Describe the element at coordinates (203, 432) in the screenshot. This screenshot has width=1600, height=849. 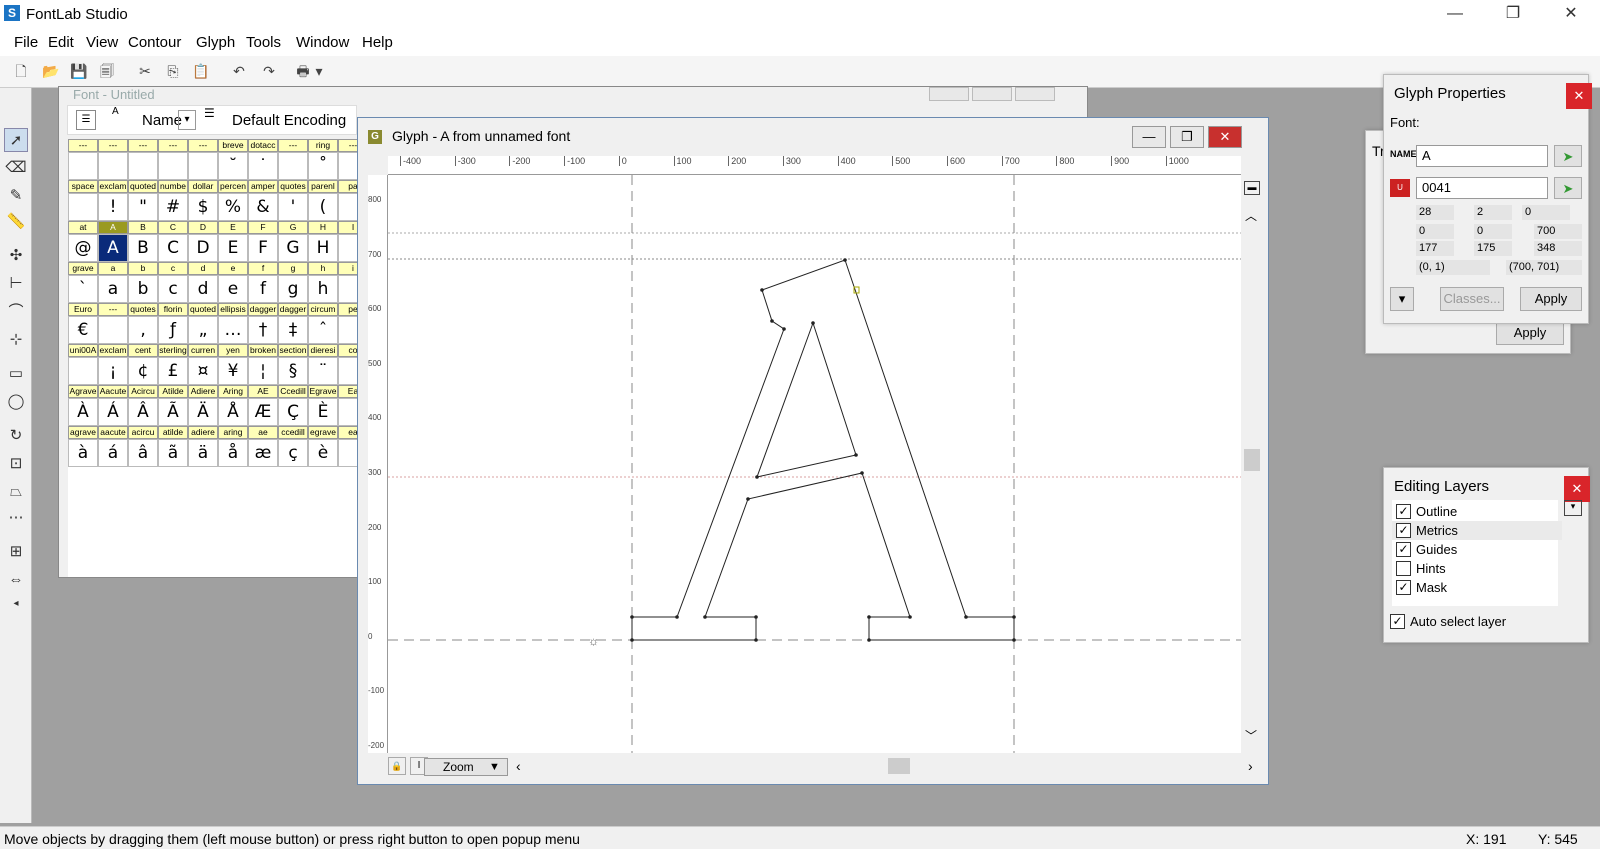
I see `glyph-cell-label: adiere` at that location.